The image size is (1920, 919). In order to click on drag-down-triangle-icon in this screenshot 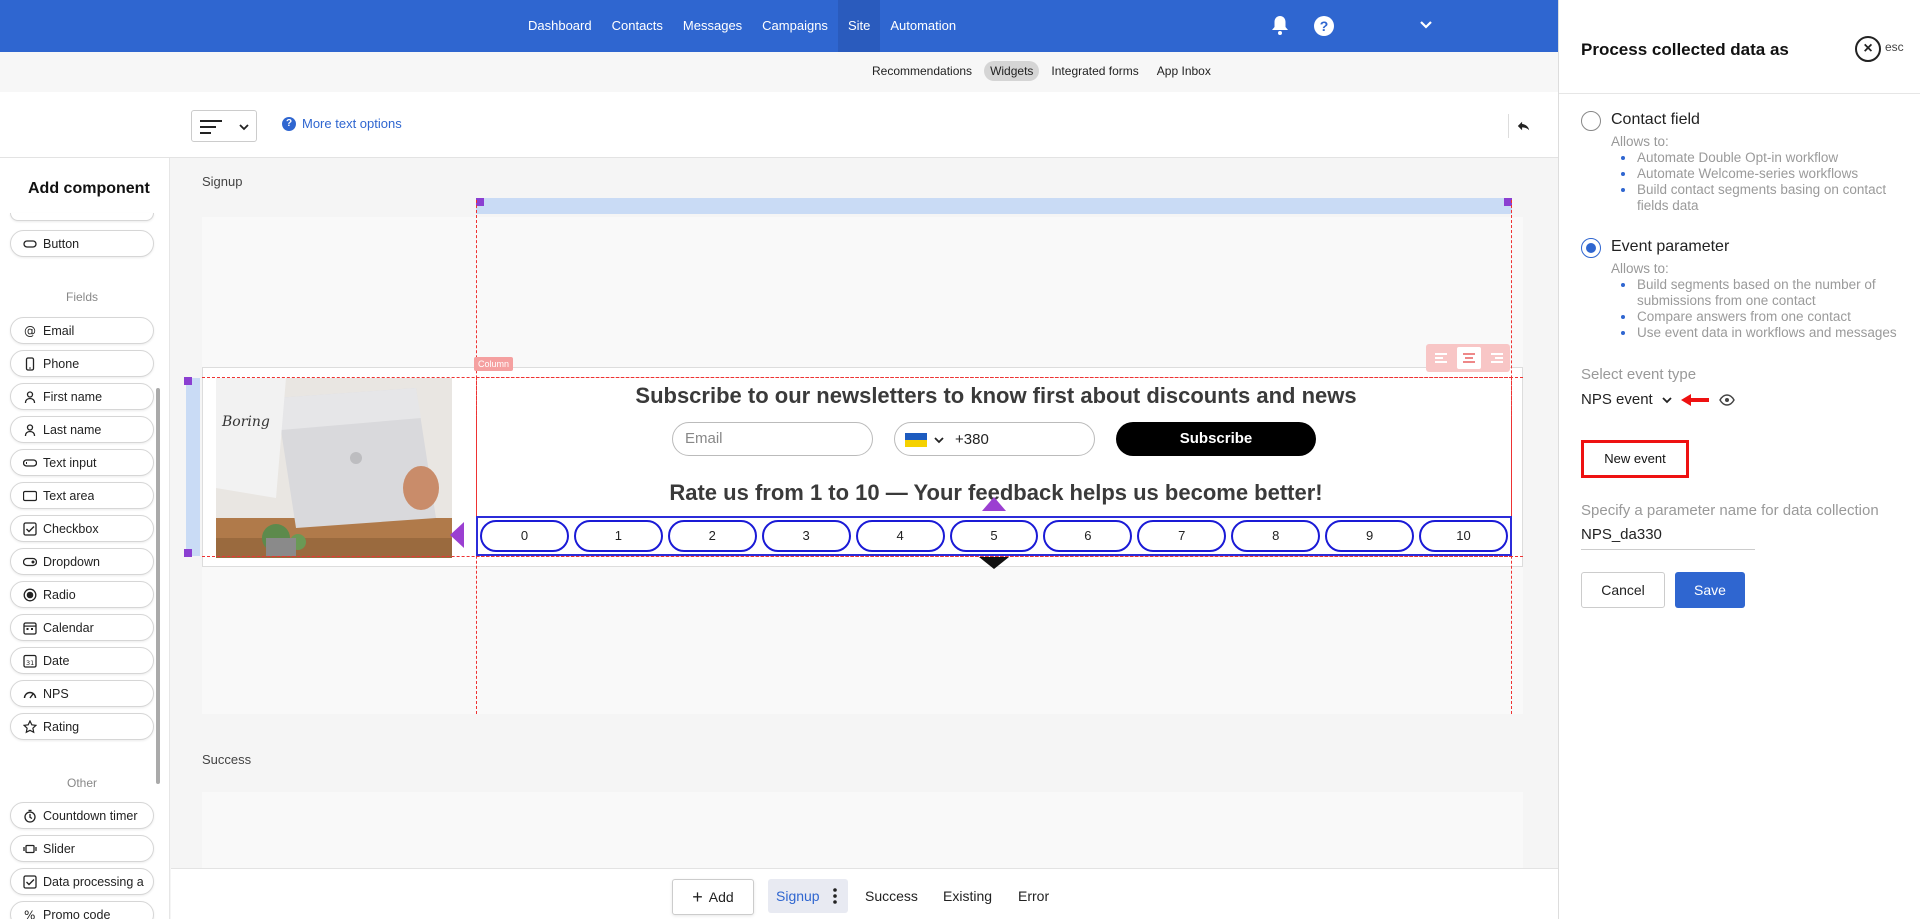, I will do `click(994, 563)`.